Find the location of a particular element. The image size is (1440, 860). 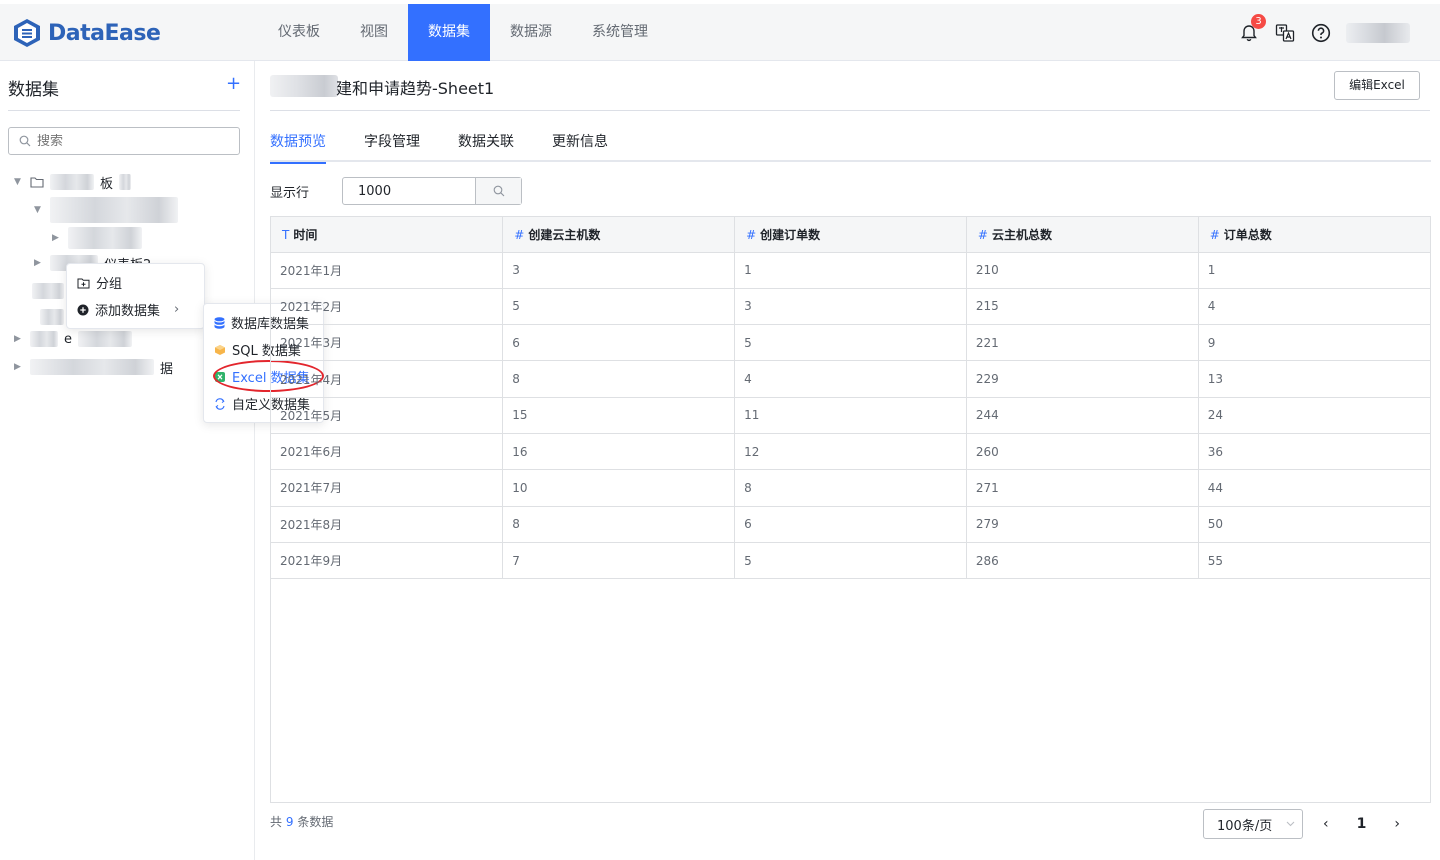

current-page: 1 is located at coordinates (1362, 824).